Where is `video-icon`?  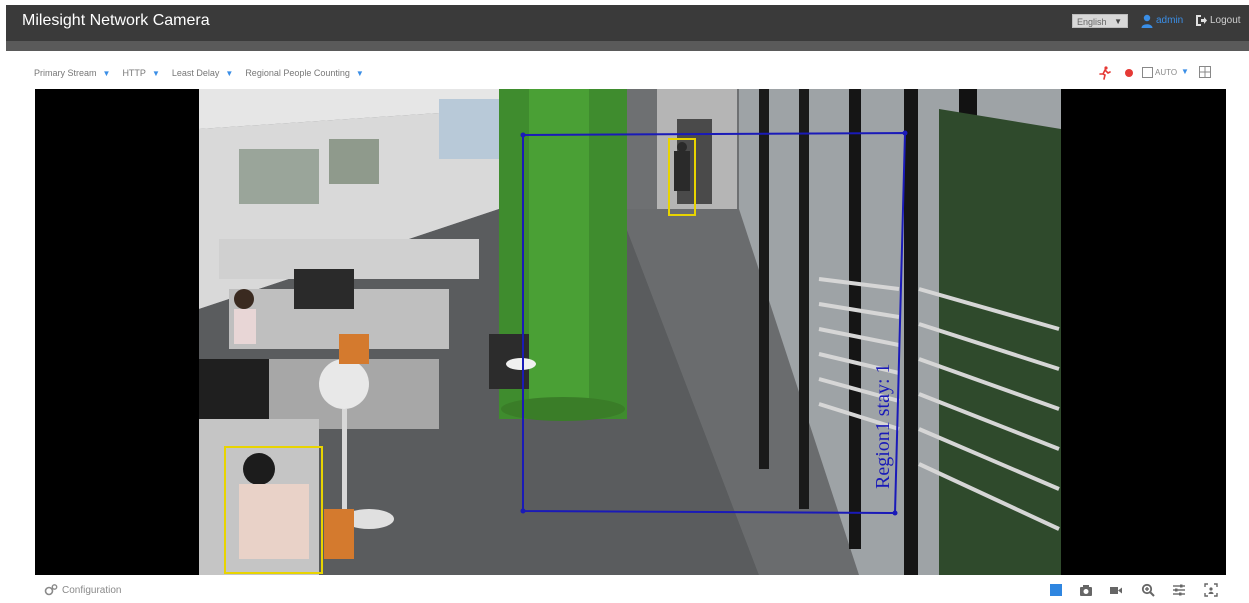
video-icon is located at coordinates (1116, 590).